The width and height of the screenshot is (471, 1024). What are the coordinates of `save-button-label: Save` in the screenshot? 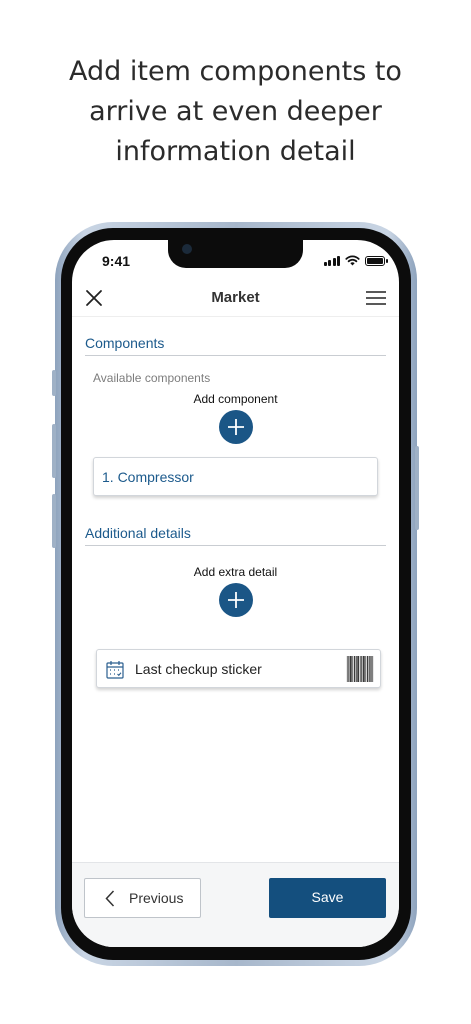 It's located at (327, 897).